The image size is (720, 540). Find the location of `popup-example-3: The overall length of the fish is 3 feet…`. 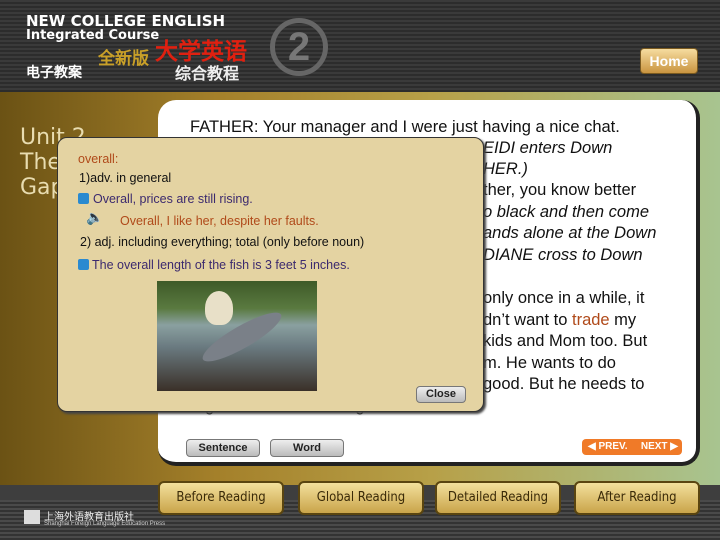

popup-example-3: The overall length of the fish is 3 feet… is located at coordinates (221, 265).